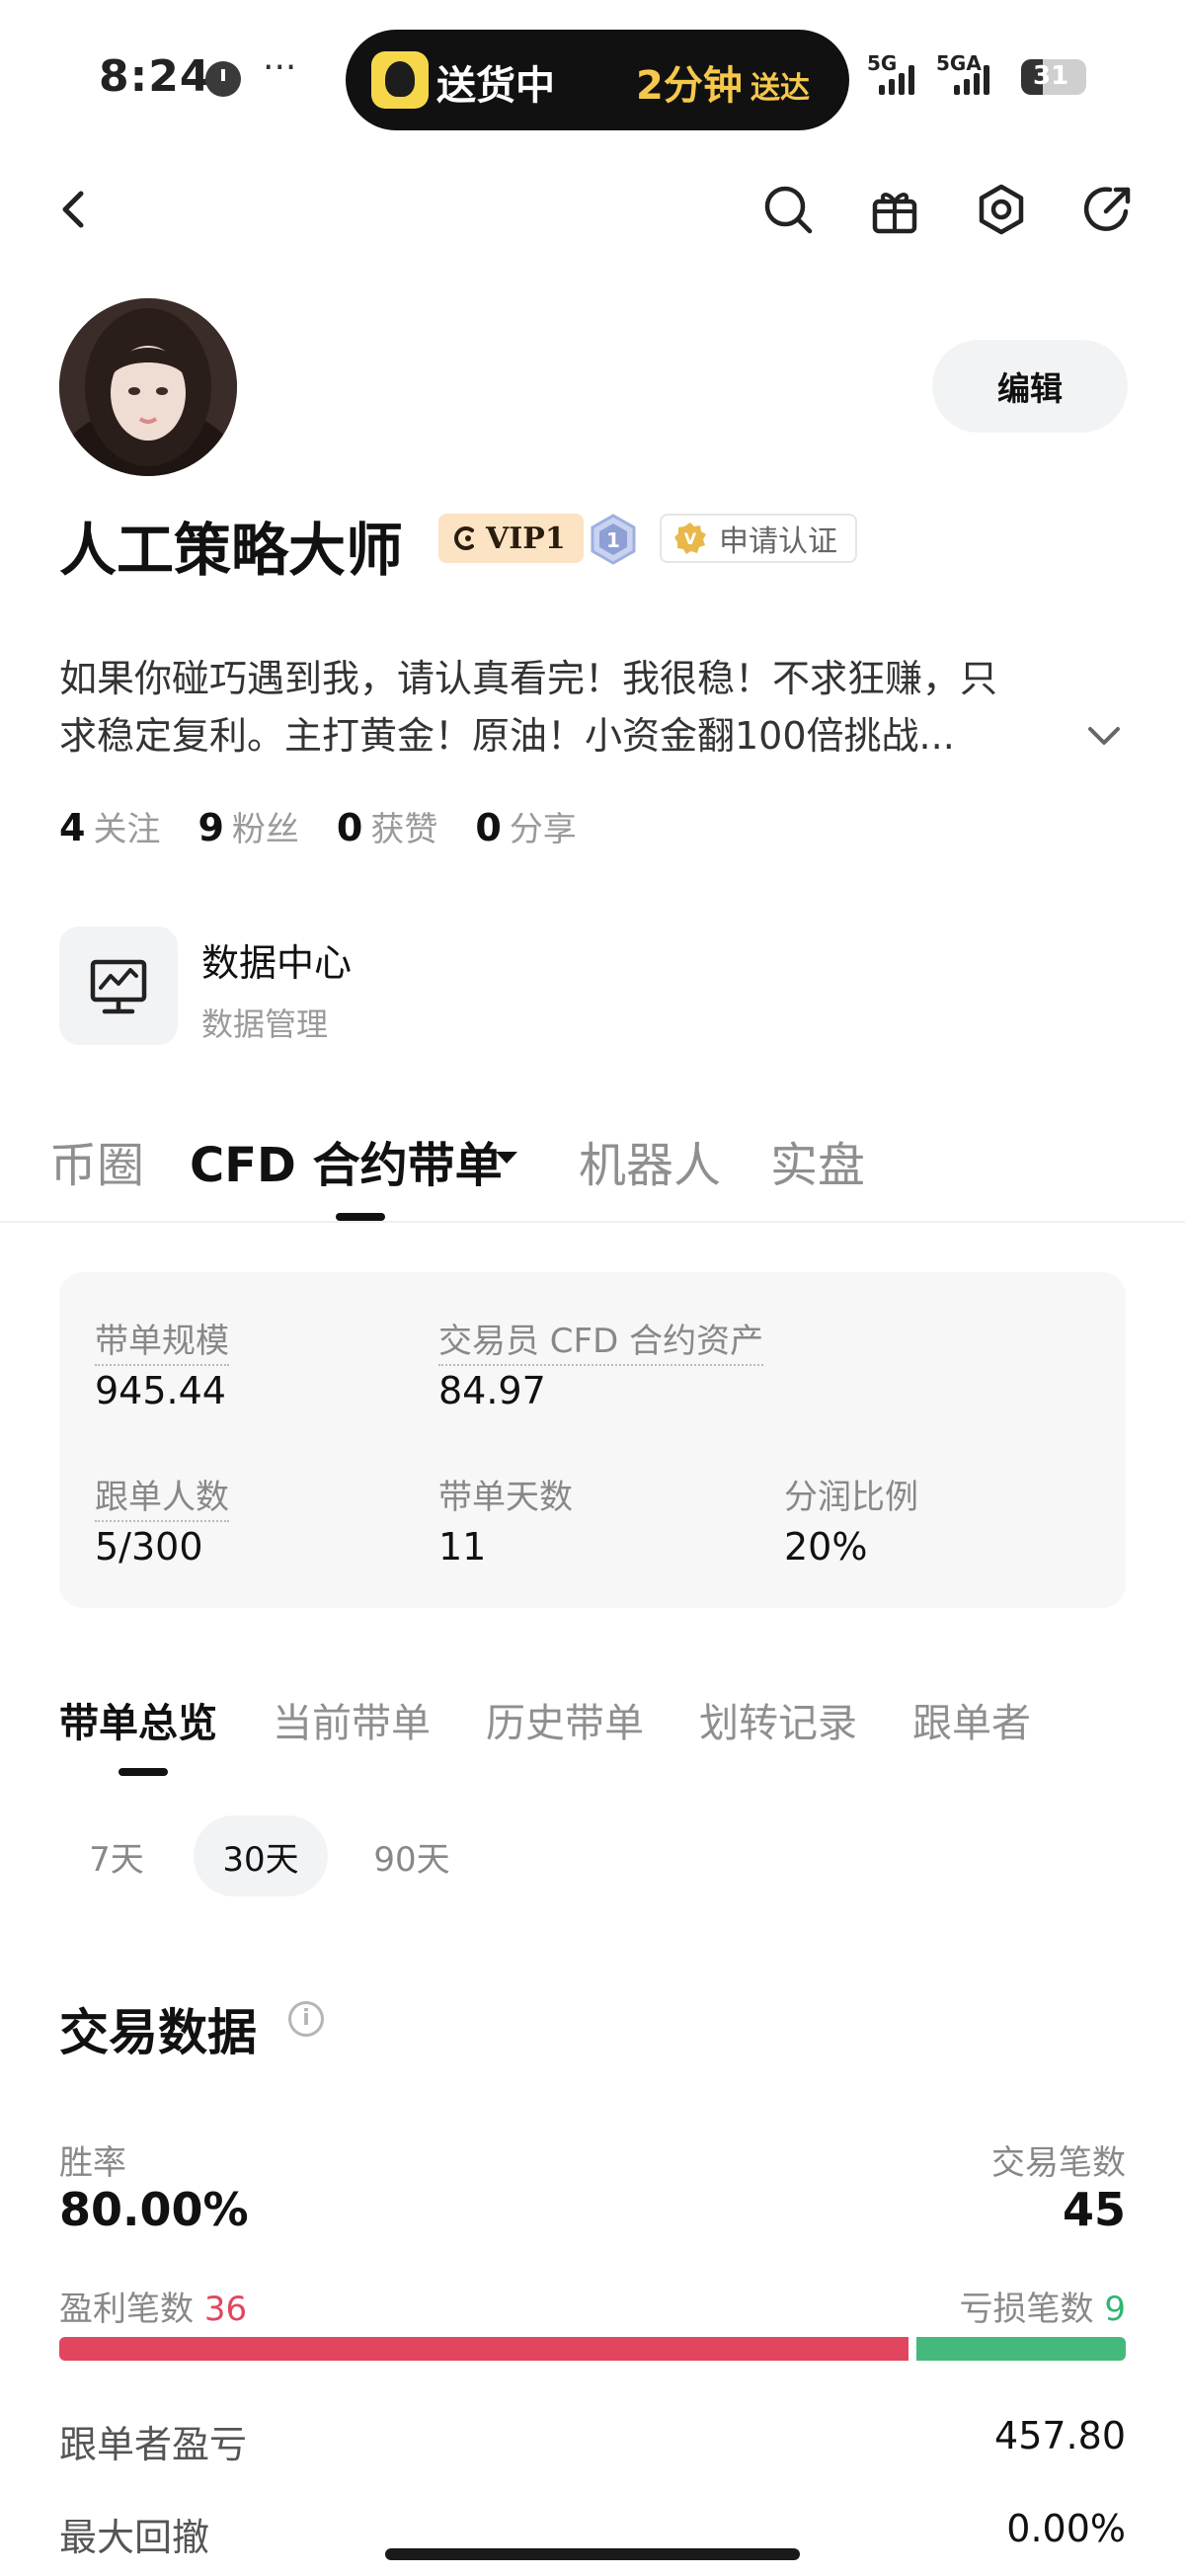  I want to click on gift-icon, so click(895, 209).